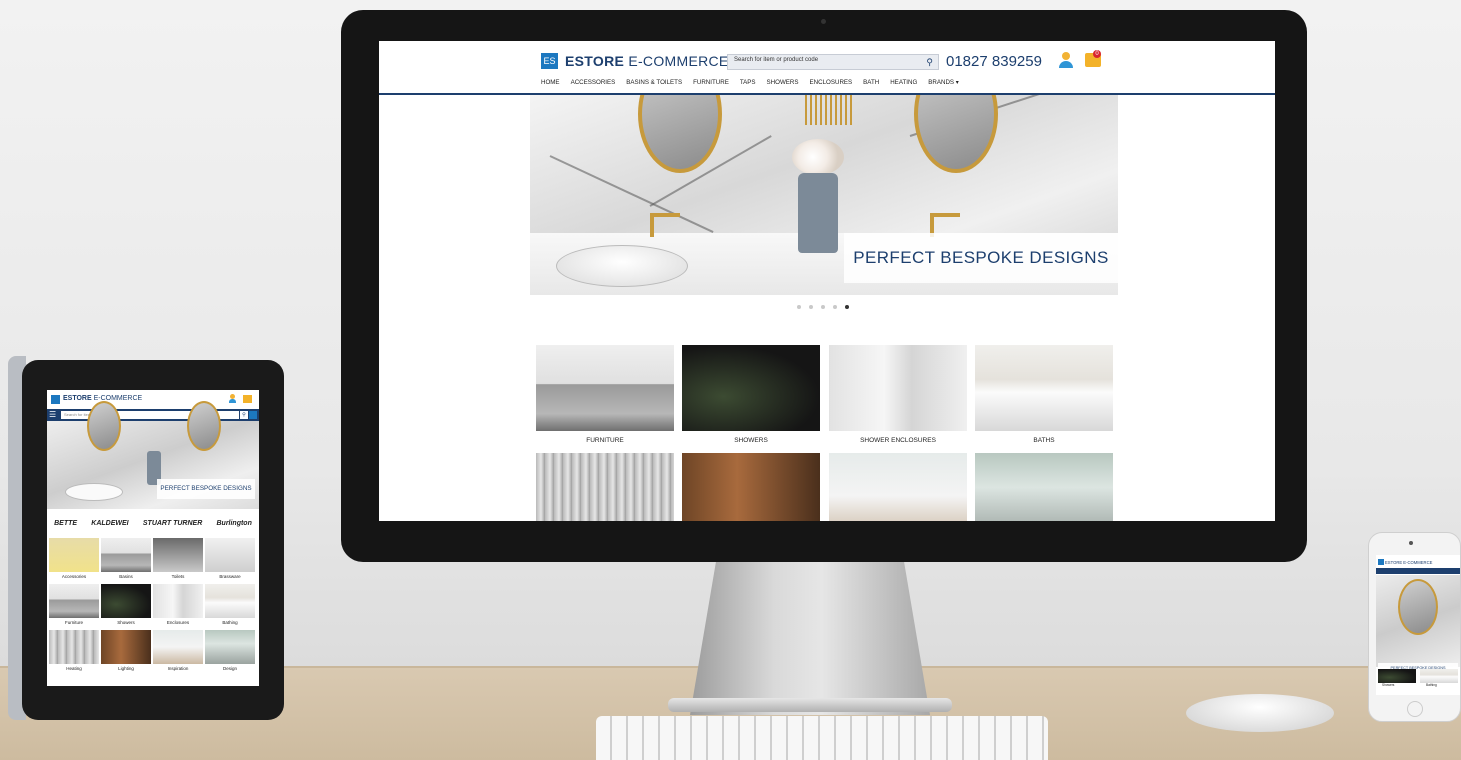 The height and width of the screenshot is (760, 1461). What do you see at coordinates (1415, 709) in the screenshot?
I see `home-button` at bounding box center [1415, 709].